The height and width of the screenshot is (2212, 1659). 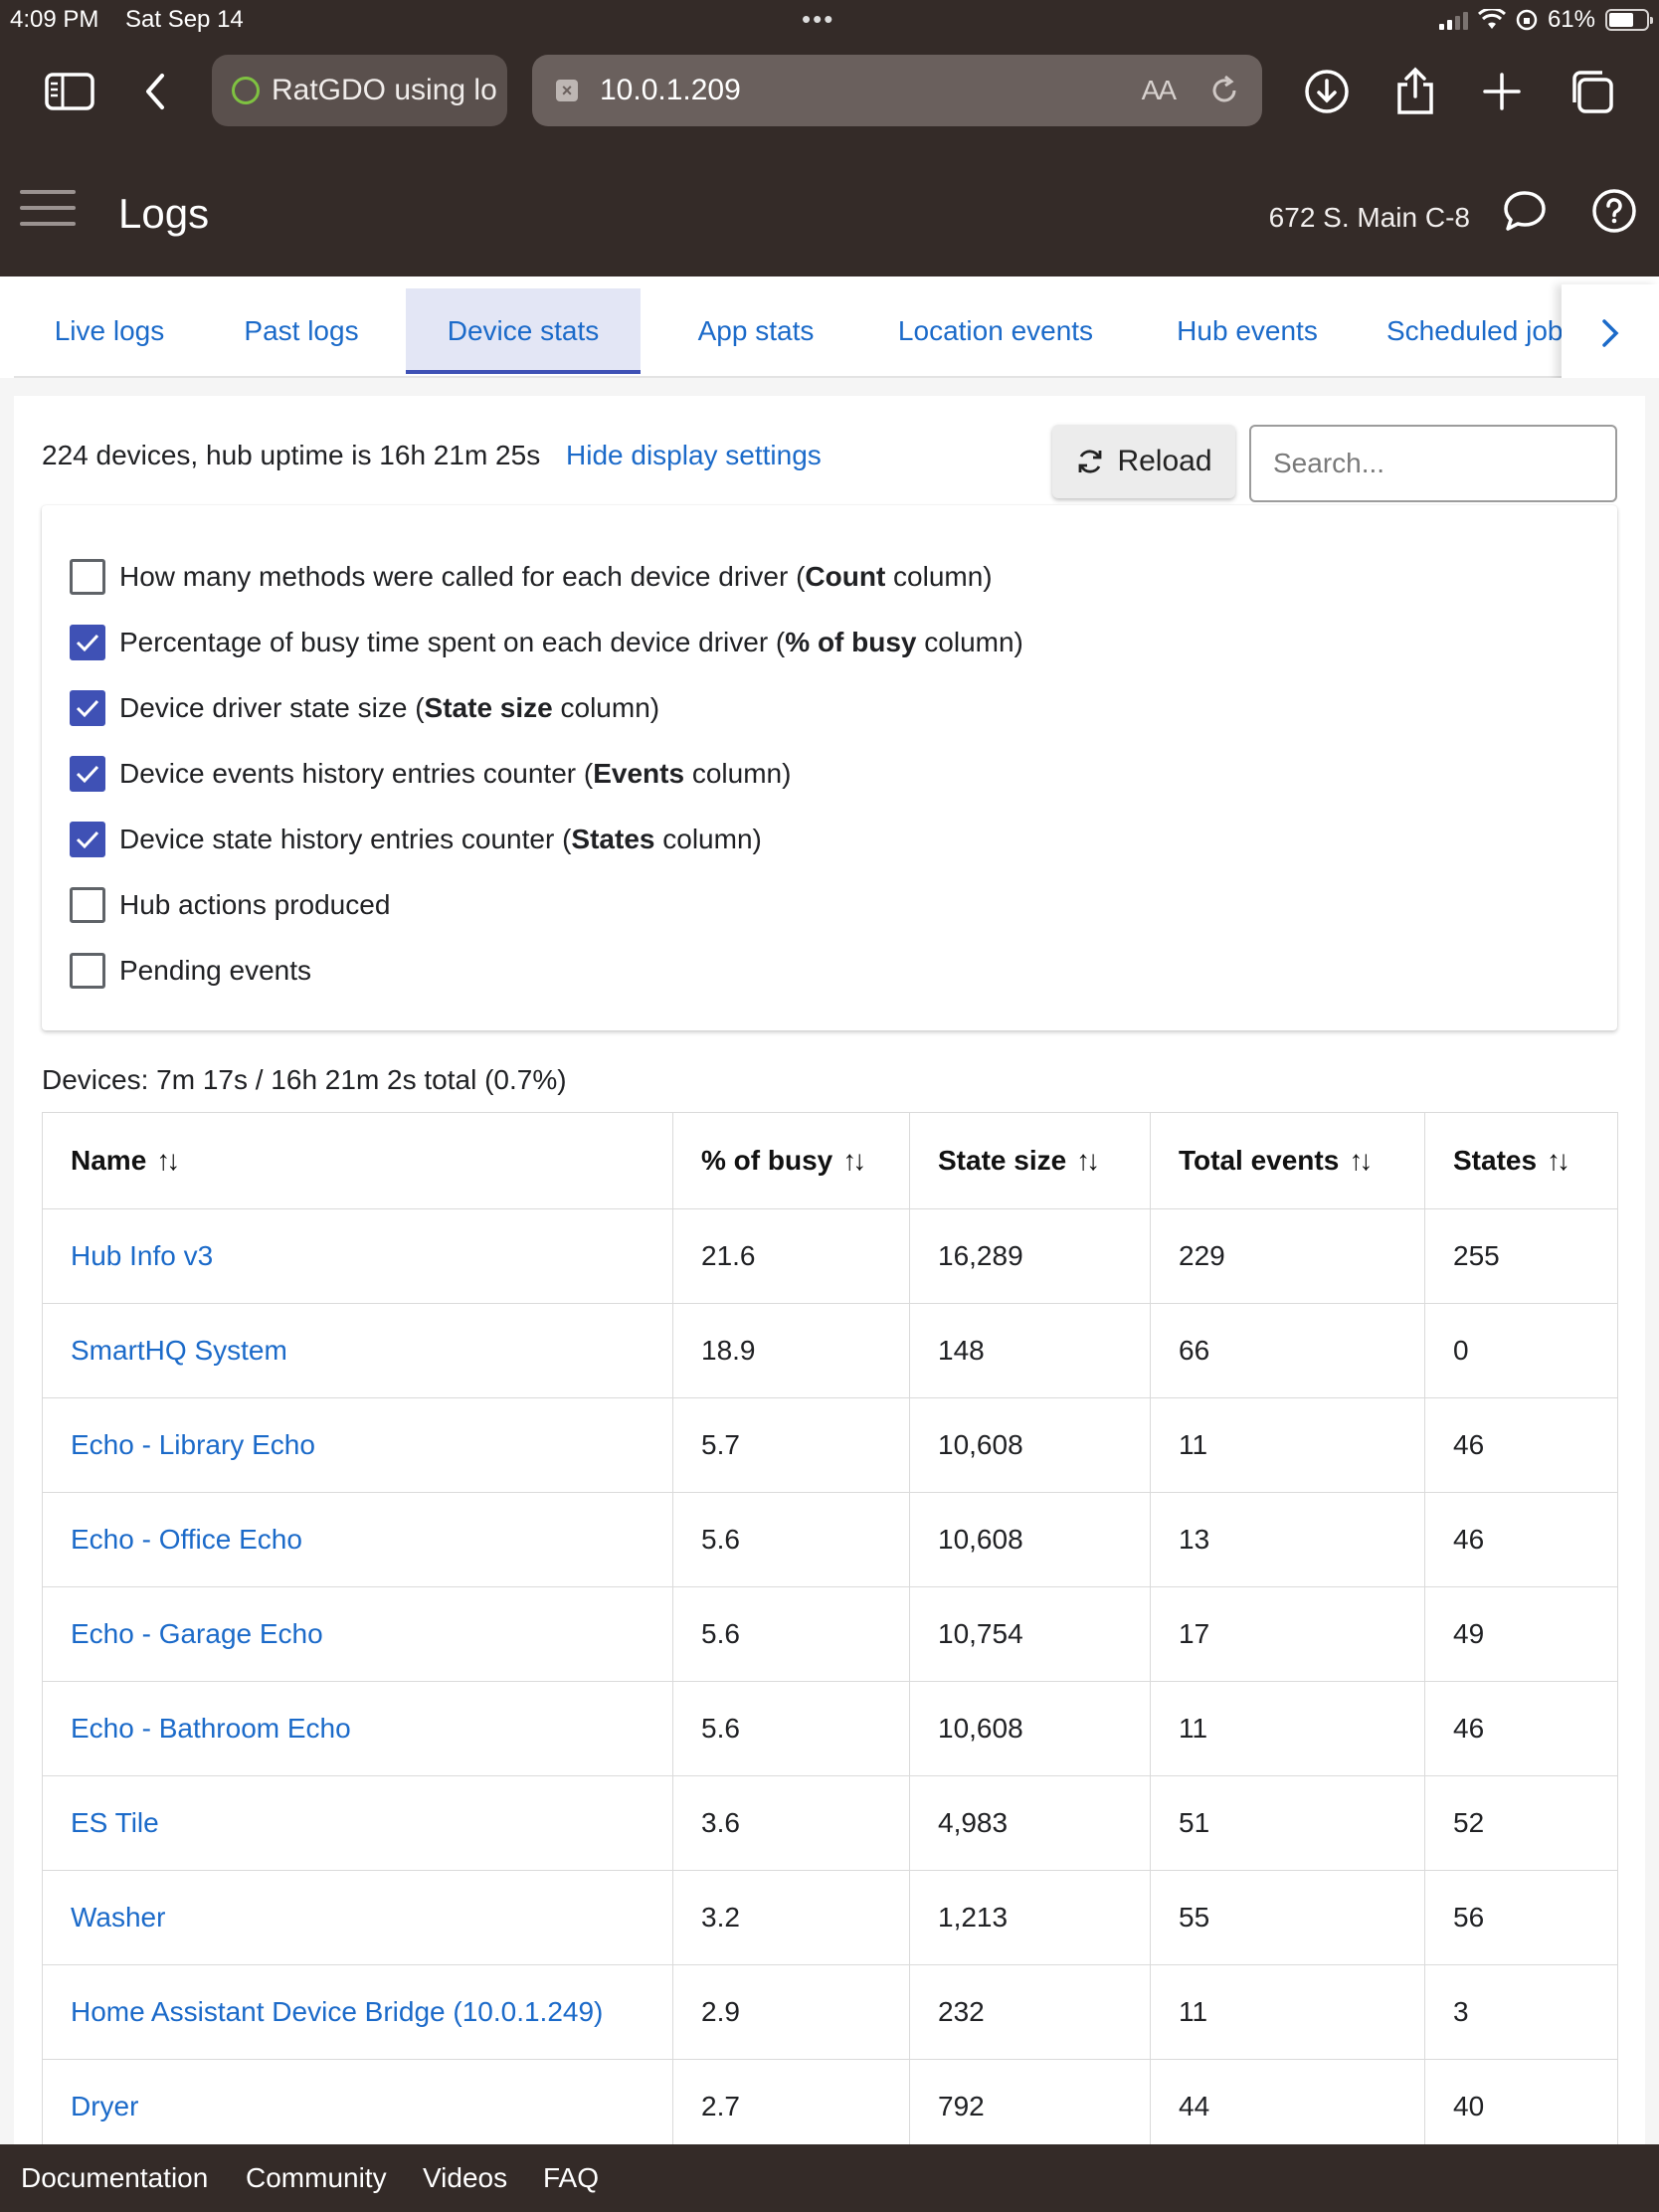 I want to click on checkmark-icon, so click(x=87, y=643).